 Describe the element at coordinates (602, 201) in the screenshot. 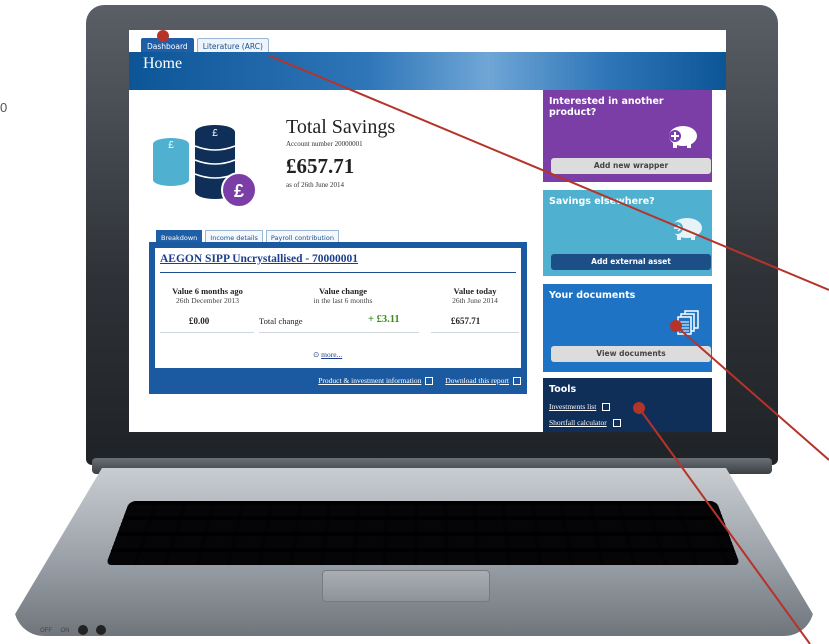

I see `savings-elsewhere-title: Savings elsewhere?` at that location.